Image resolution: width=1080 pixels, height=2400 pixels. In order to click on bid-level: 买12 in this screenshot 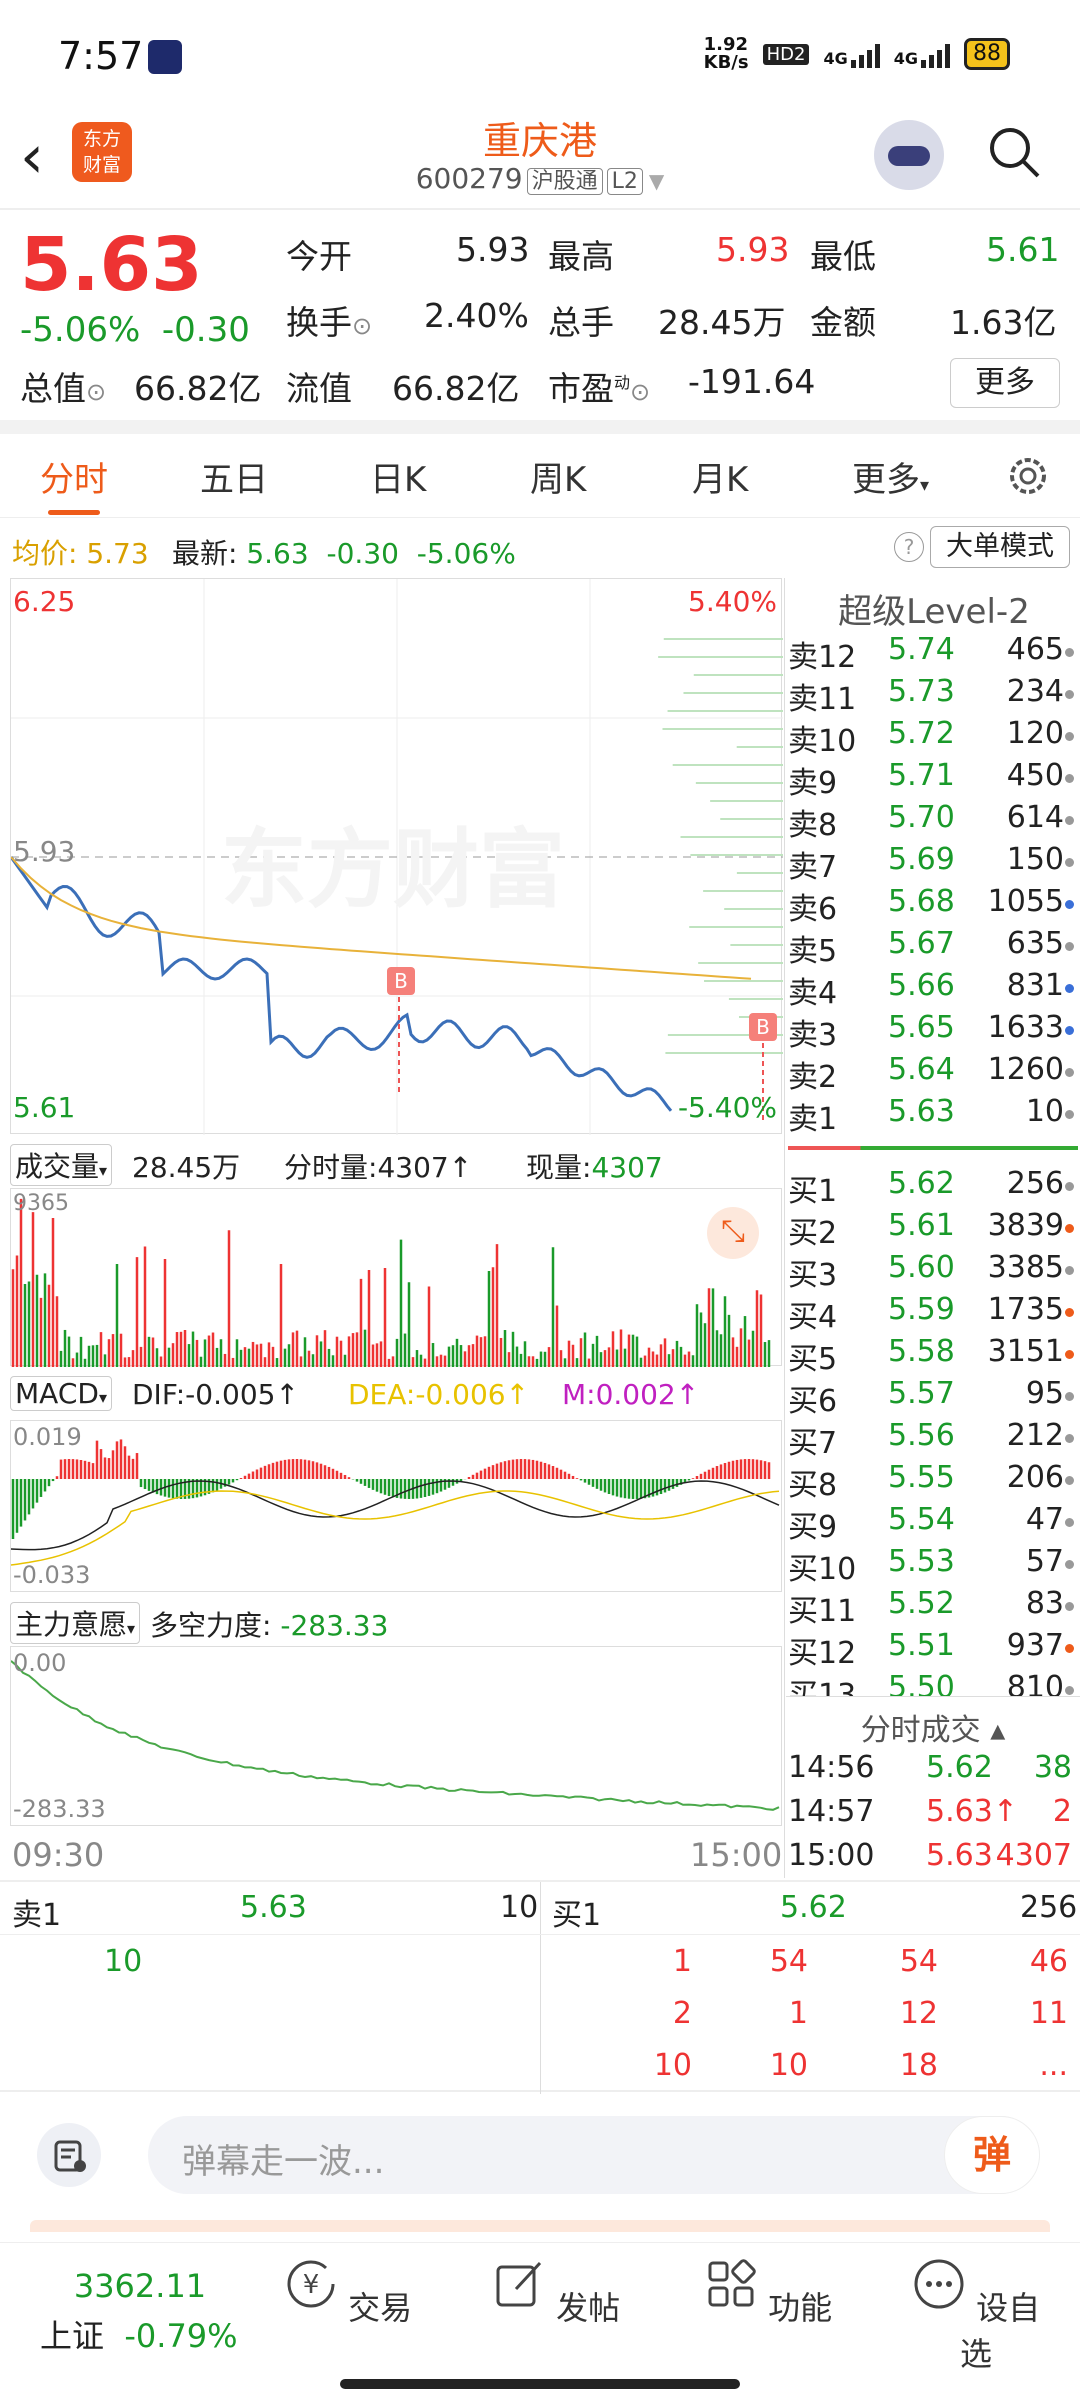, I will do `click(822, 1653)`.